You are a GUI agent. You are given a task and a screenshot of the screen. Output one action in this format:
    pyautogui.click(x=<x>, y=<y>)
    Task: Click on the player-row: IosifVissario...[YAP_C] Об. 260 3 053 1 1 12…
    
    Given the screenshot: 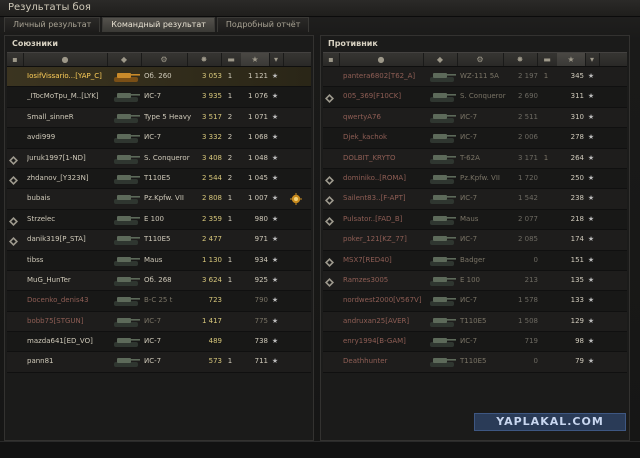 What is the action you would take?
    pyautogui.click(x=159, y=77)
    